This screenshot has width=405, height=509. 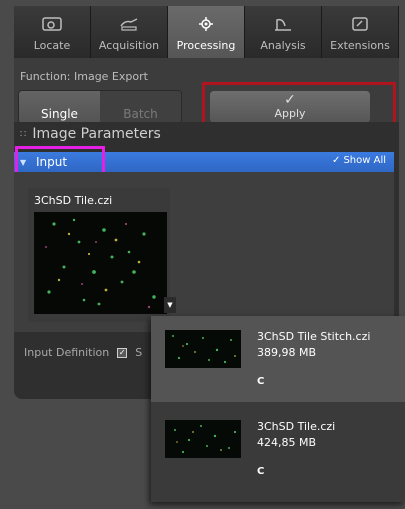 I want to click on locate-icon, so click(x=52, y=24).